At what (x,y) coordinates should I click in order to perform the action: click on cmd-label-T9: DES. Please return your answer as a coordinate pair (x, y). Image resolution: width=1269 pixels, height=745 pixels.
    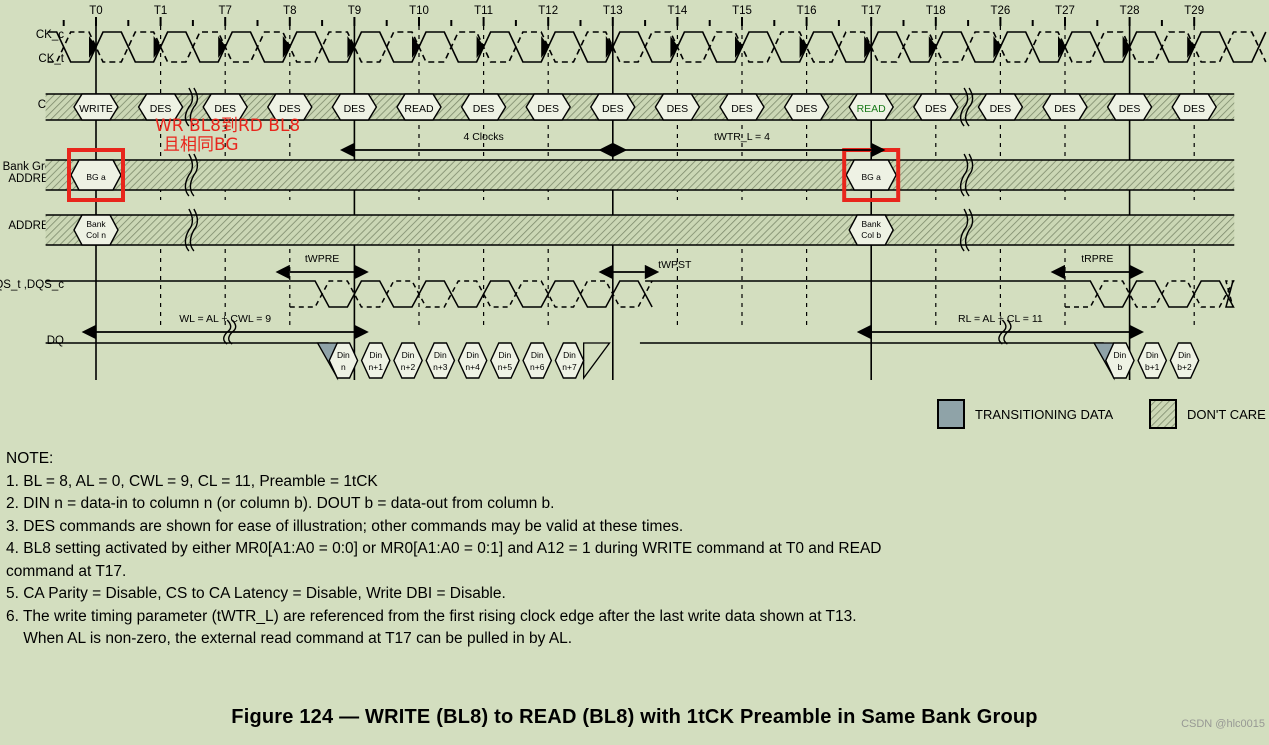
    Looking at the image, I should click on (355, 109).